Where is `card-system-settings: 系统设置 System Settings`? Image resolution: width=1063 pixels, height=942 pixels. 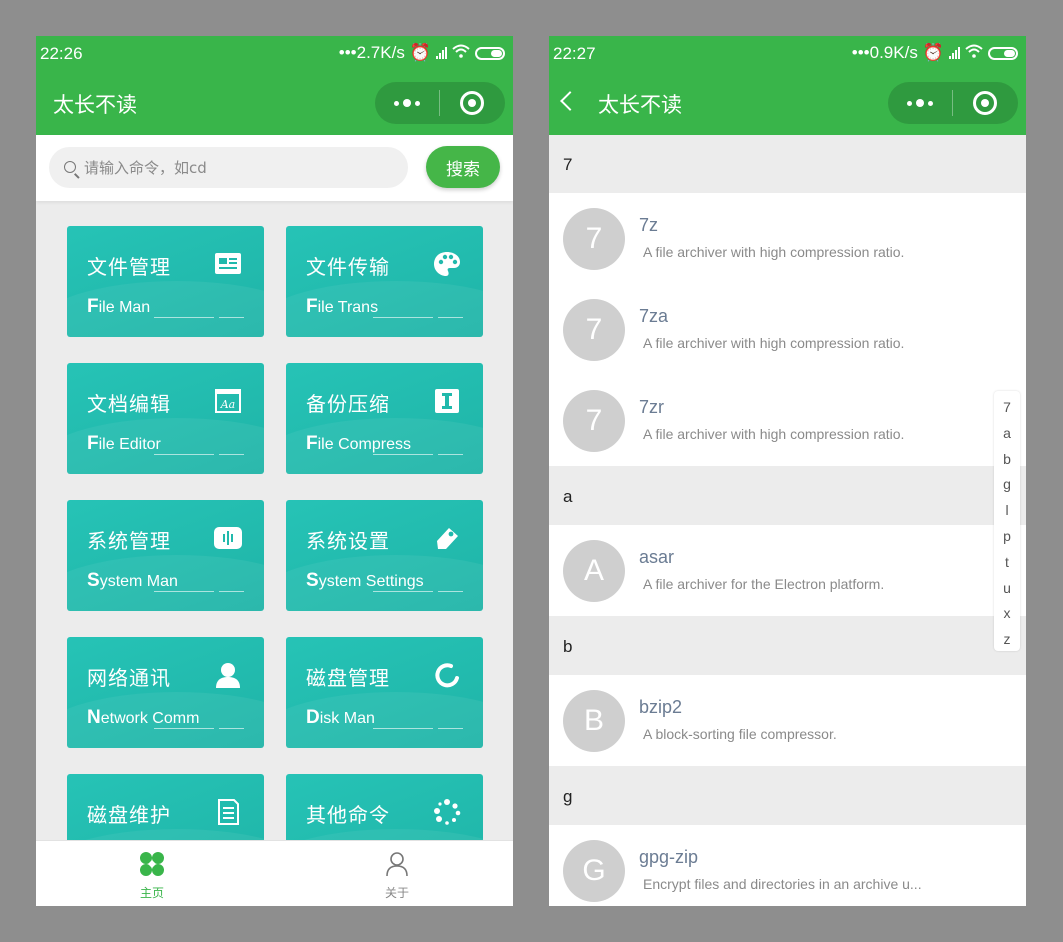
card-system-settings: 系统设置 System Settings is located at coordinates (384, 555).